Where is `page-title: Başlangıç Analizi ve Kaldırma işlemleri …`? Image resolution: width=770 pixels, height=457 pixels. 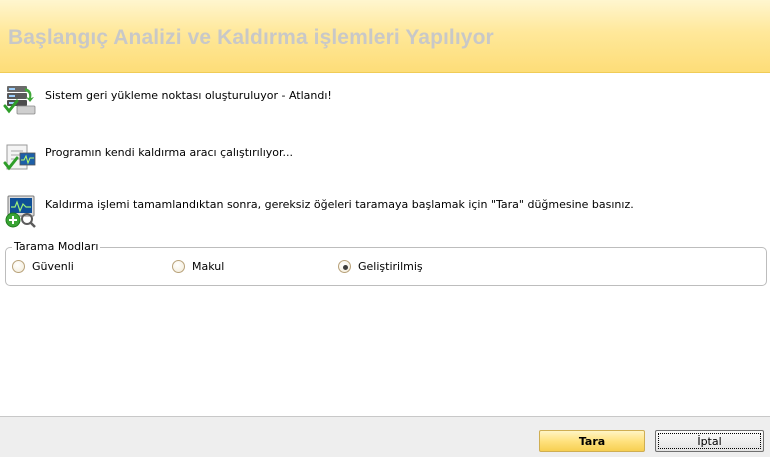
page-title: Başlangıç Analizi ve Kaldırma işlemleri … is located at coordinates (251, 37).